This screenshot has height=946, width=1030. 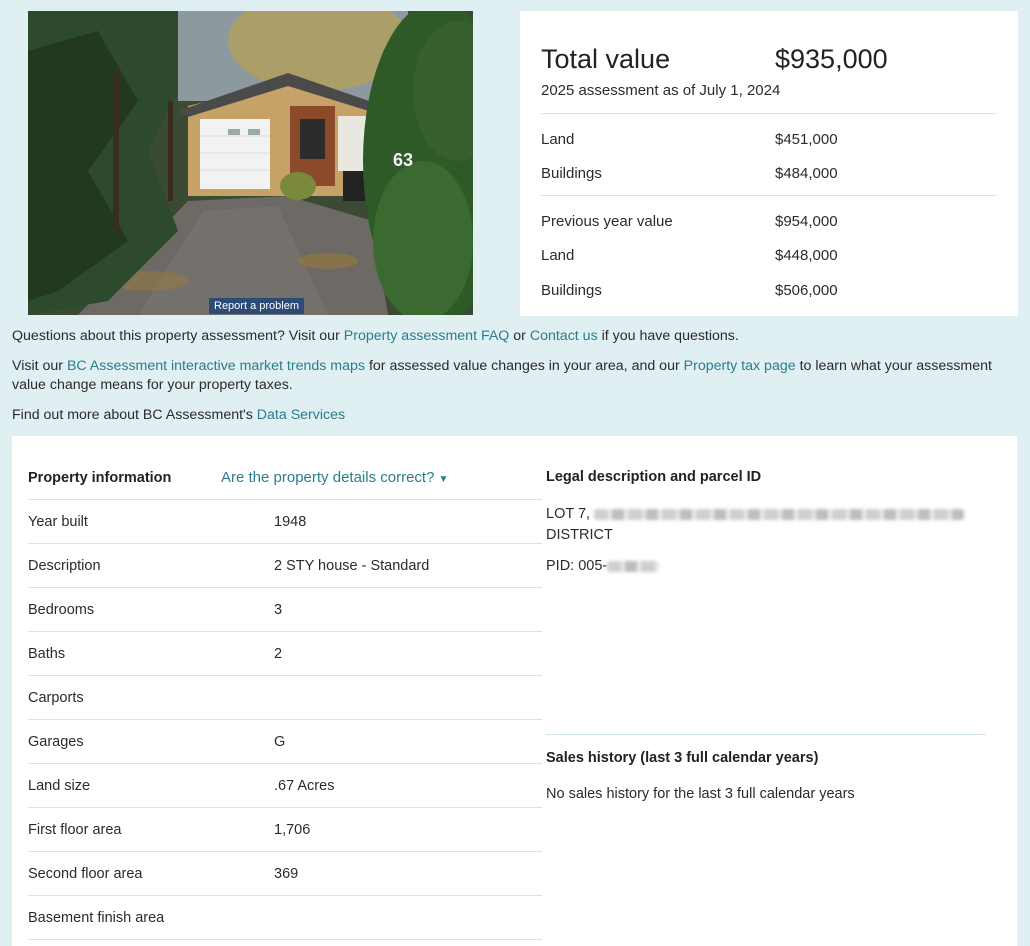 I want to click on property-label: Garages, so click(x=56, y=741).